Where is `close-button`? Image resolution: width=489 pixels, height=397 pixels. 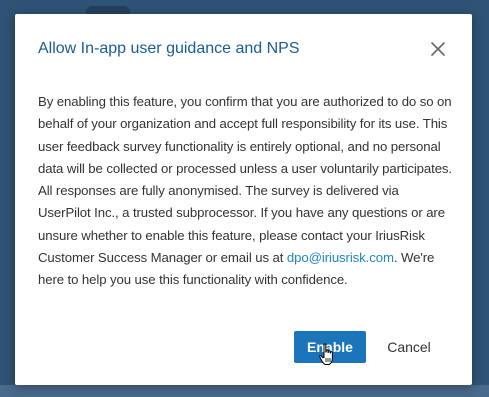
close-button is located at coordinates (438, 49).